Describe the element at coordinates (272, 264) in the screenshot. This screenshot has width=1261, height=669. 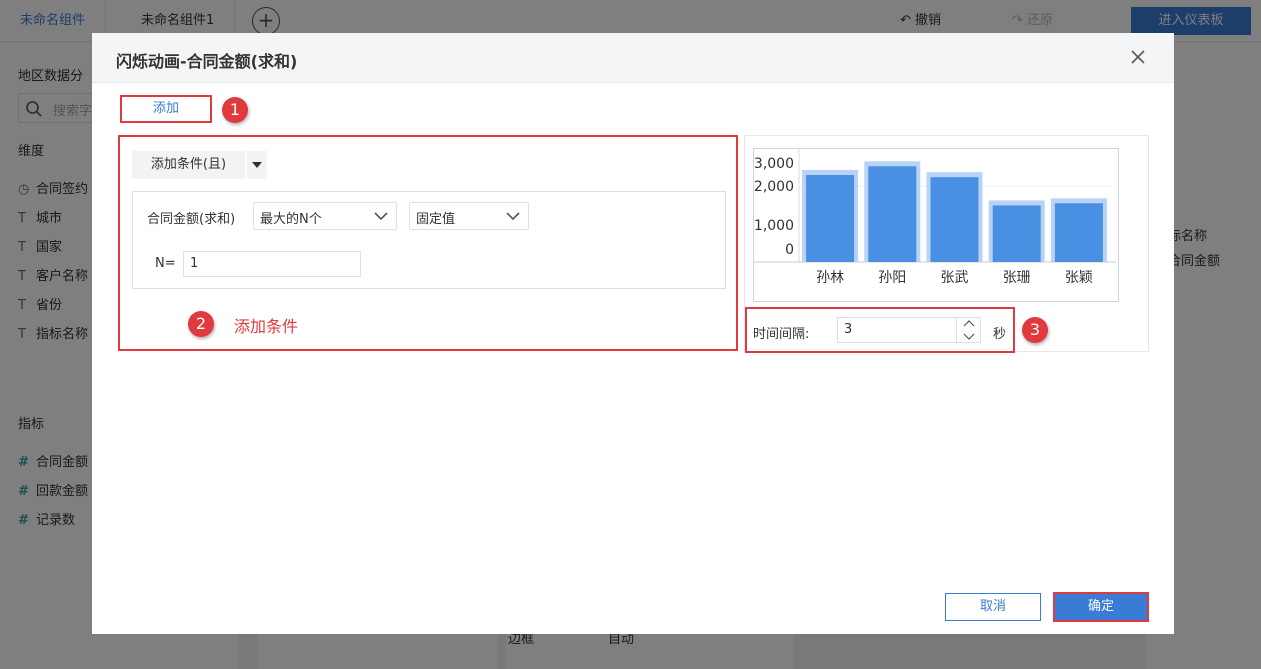
I see `n-value-input: 1` at that location.